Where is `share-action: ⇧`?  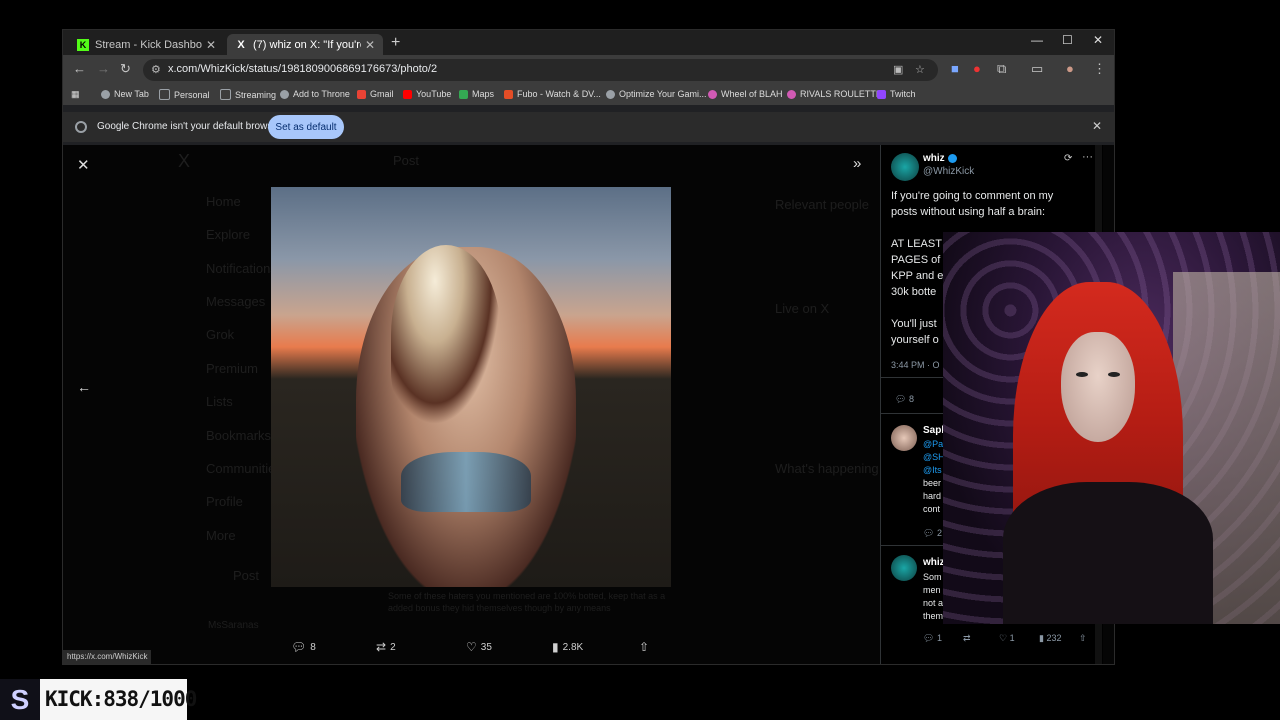
share-action: ⇧ is located at coordinates (646, 647).